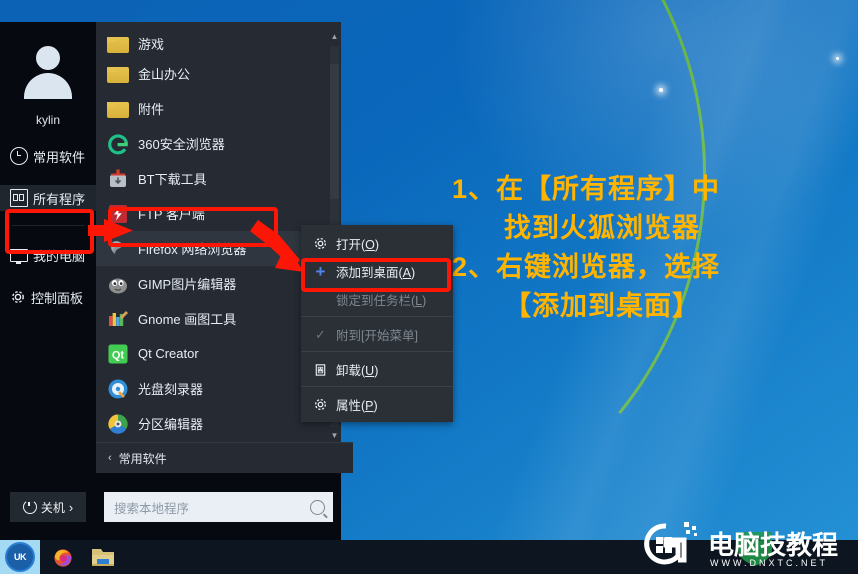 This screenshot has height=574, width=858. What do you see at coordinates (320, 334) in the screenshot?
I see `check-icon: ✓` at bounding box center [320, 334].